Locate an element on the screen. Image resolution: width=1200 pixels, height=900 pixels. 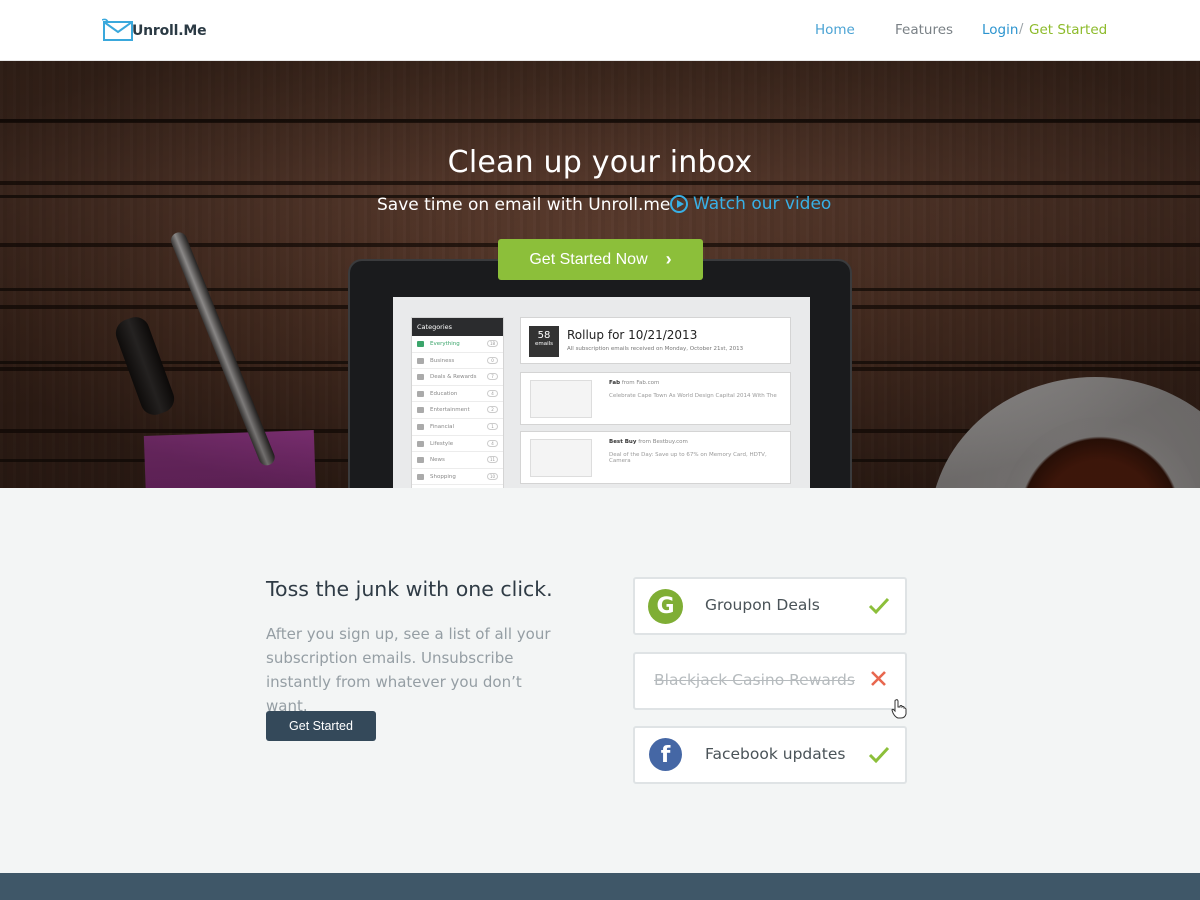
hero-subtitle: Save time on email with Unroll.me is located at coordinates (524, 205).